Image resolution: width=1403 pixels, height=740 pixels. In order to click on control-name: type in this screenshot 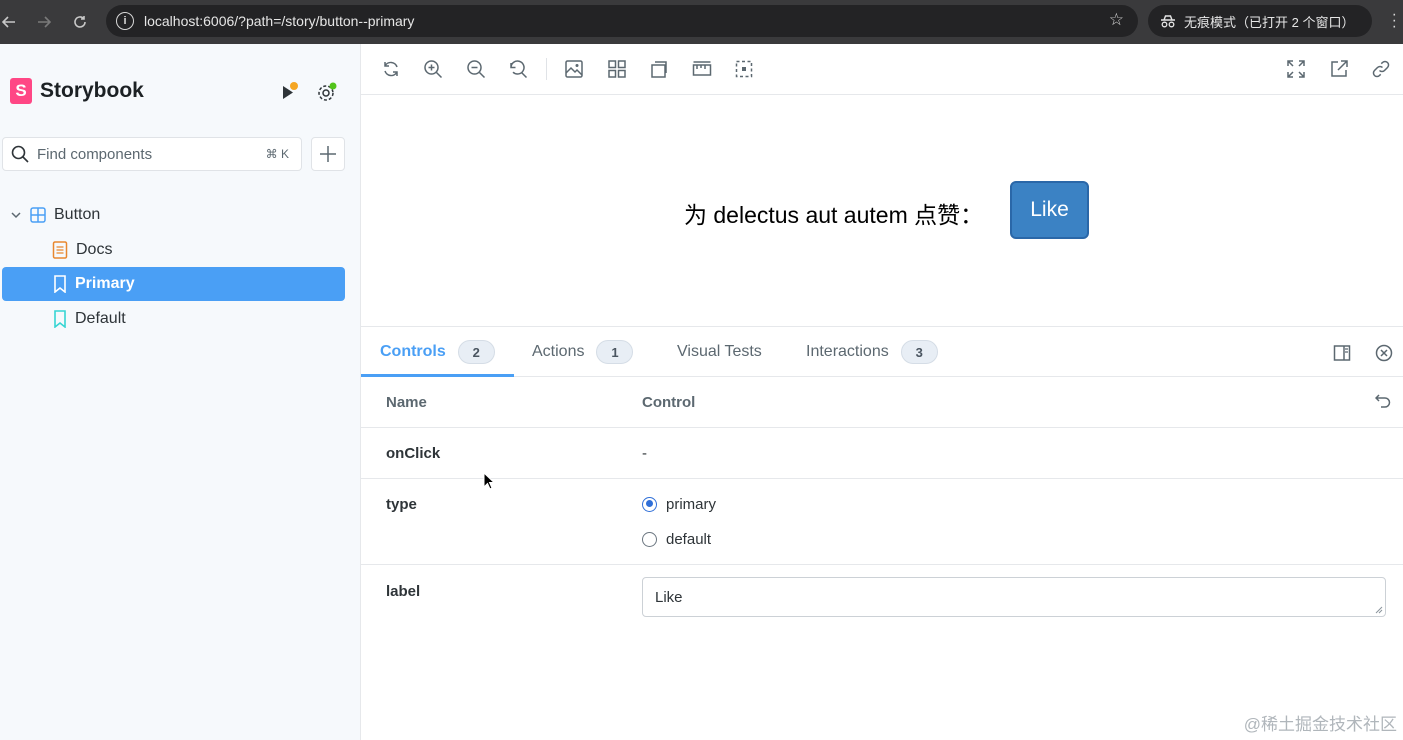, I will do `click(401, 504)`.